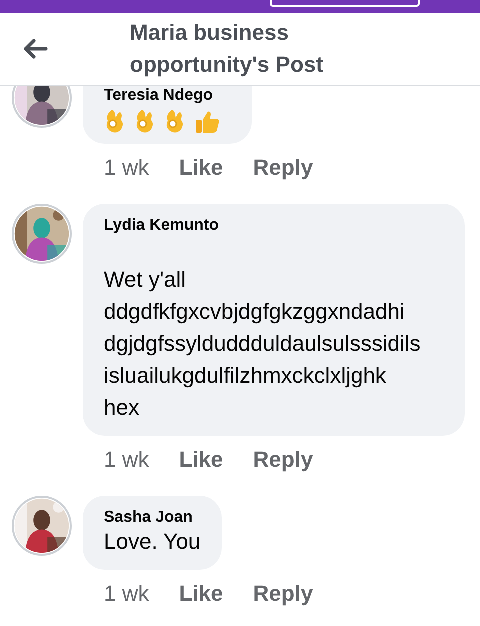  Describe the element at coordinates (207, 122) in the screenshot. I see `thumbs-up-icon` at that location.